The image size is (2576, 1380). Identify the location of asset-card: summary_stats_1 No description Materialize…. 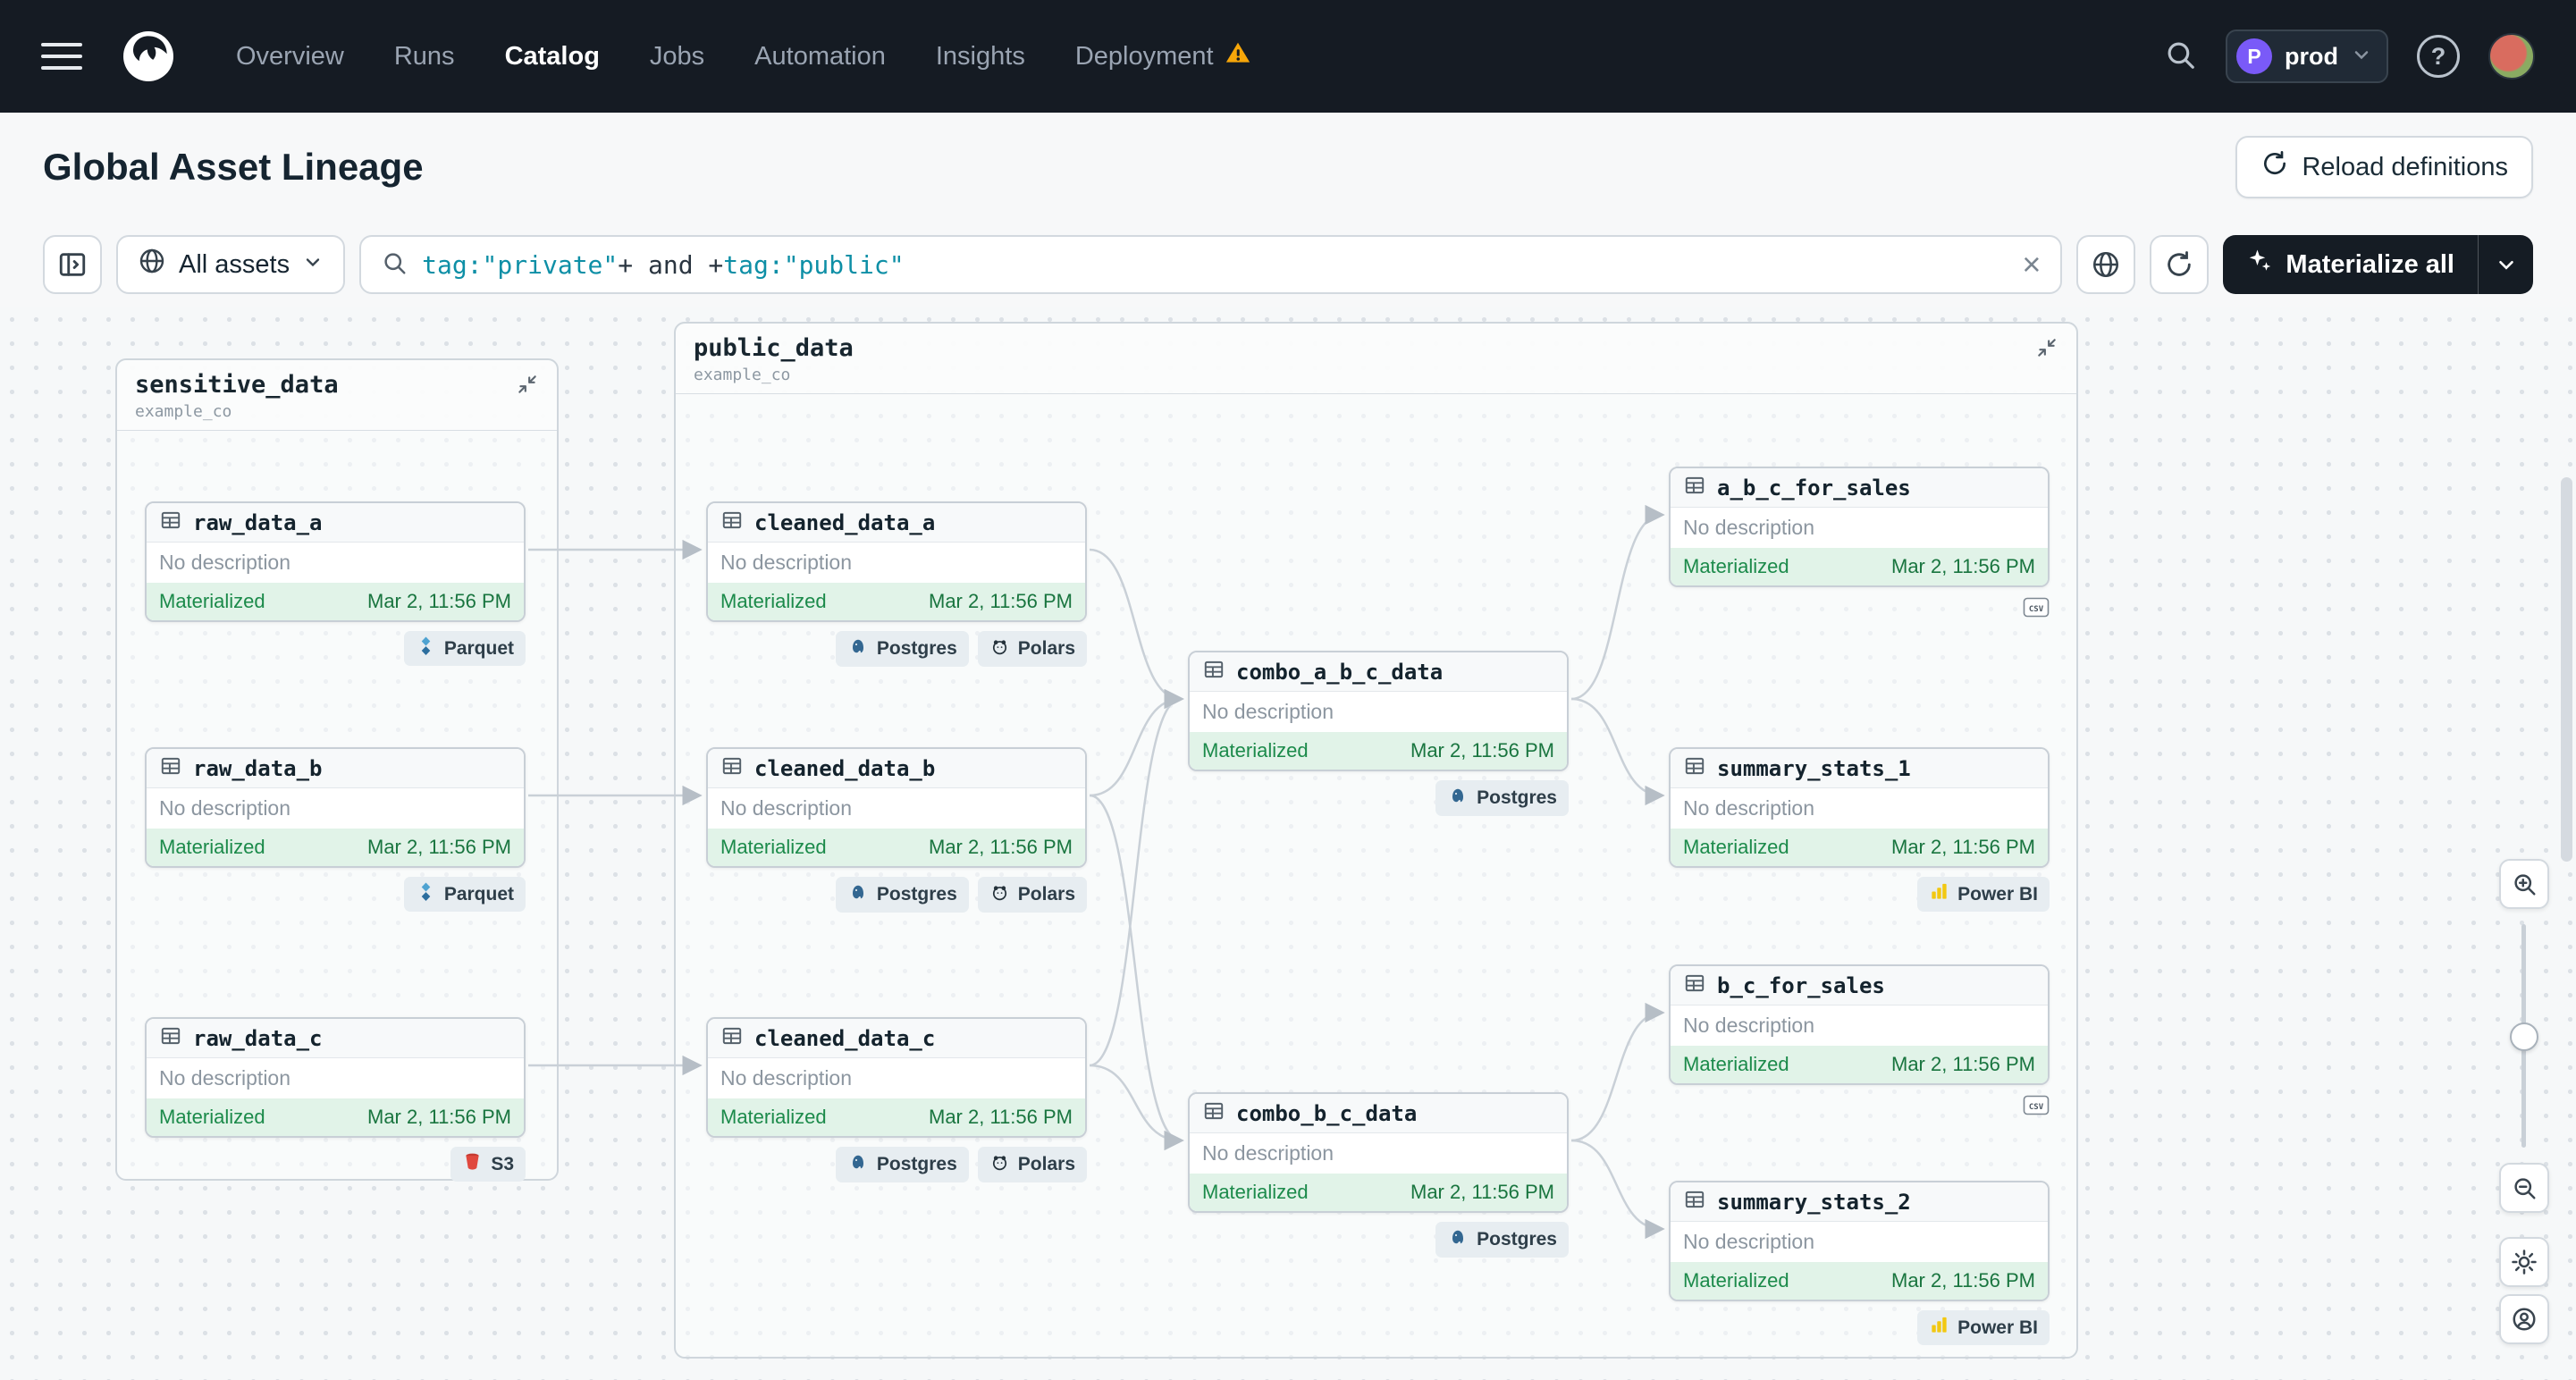
(1860, 807).